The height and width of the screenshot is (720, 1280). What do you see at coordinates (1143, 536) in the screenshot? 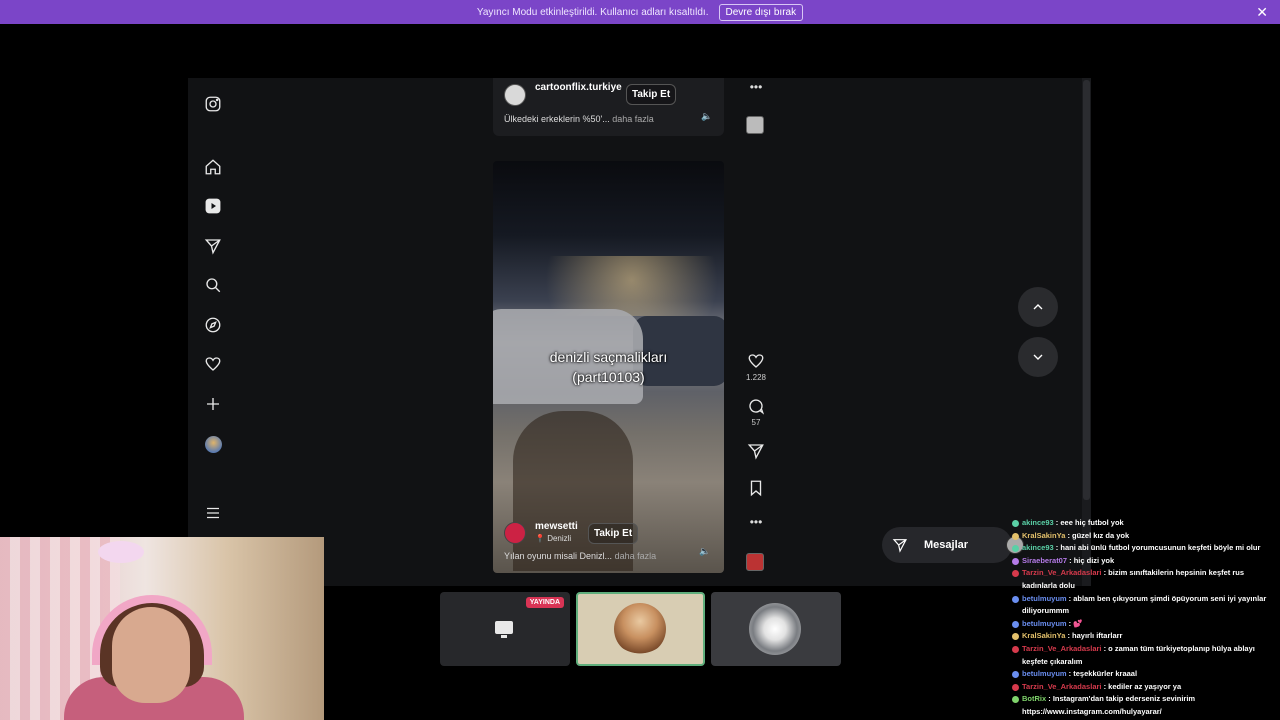
I see `chat-message: KralSakinYa : güzel kız da yok` at bounding box center [1143, 536].